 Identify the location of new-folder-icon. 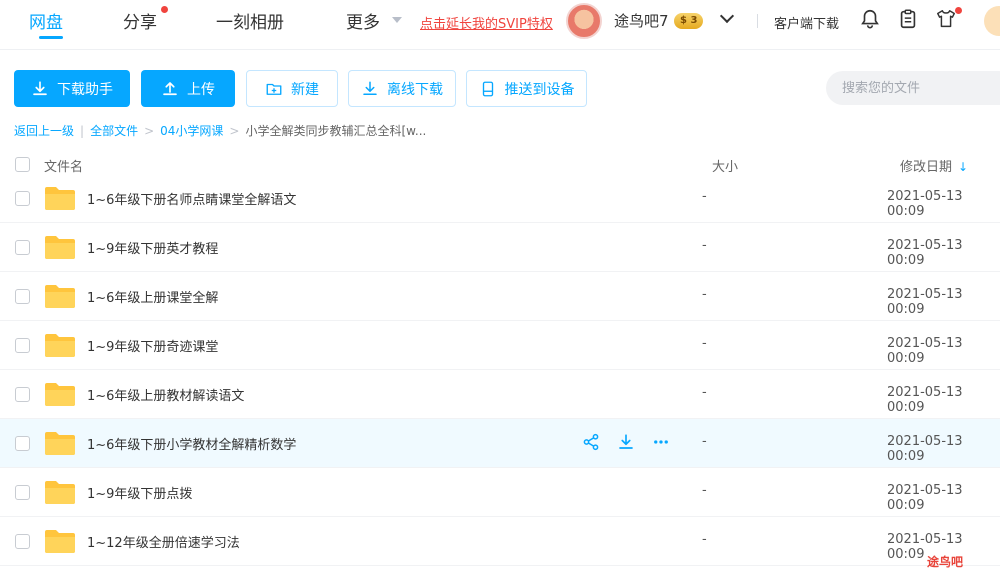
(274, 89).